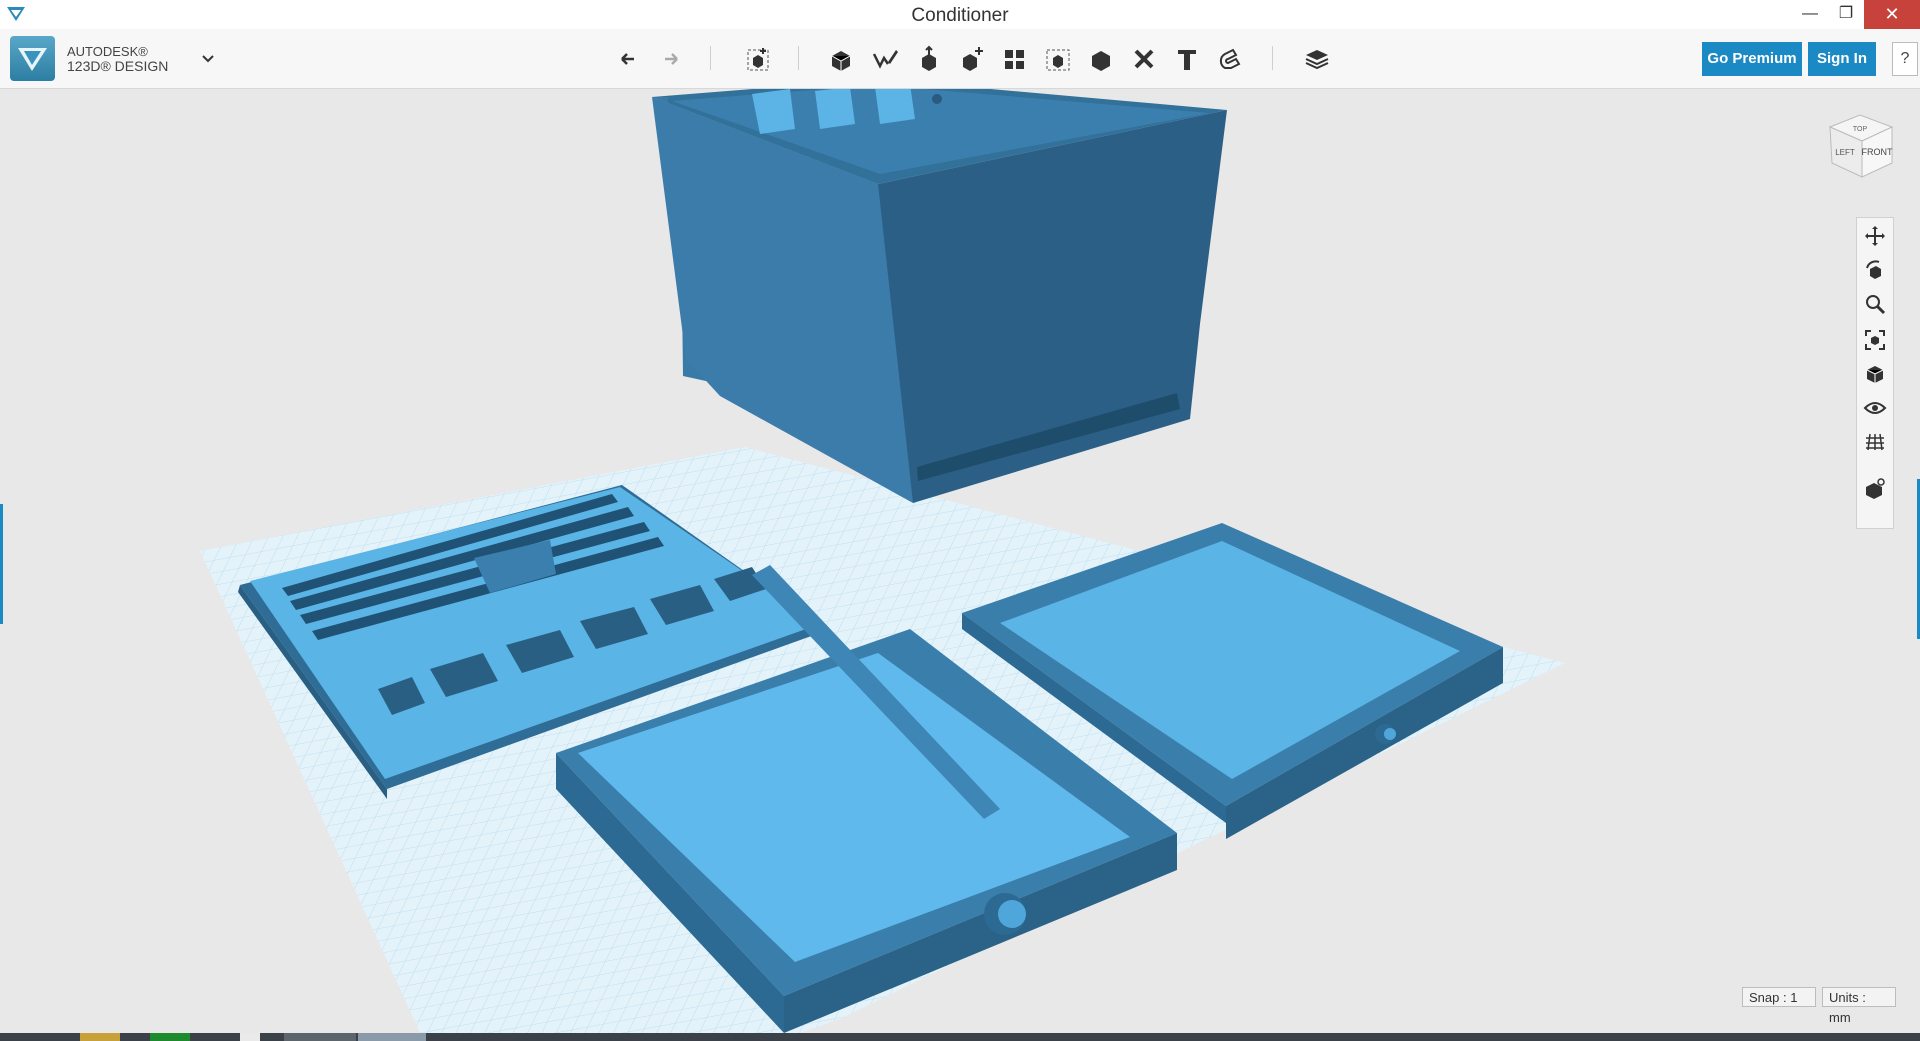 This screenshot has width=1920, height=1041. I want to click on navigation-bar, so click(1875, 373).